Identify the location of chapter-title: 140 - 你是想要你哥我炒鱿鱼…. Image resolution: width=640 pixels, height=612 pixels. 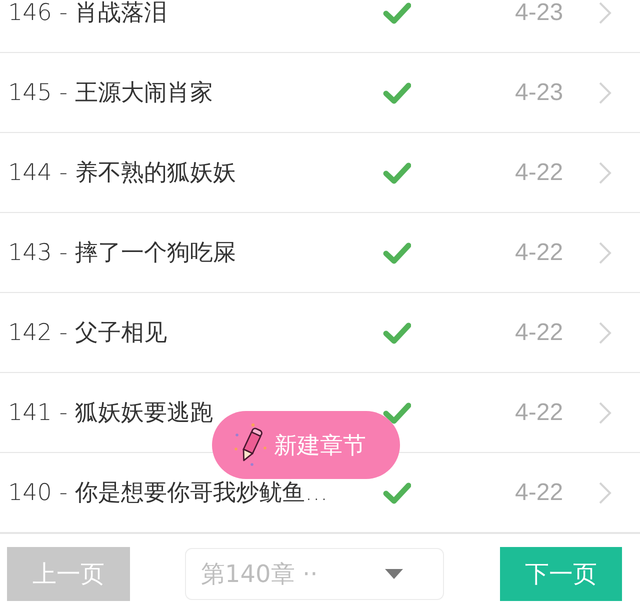
(168, 492).